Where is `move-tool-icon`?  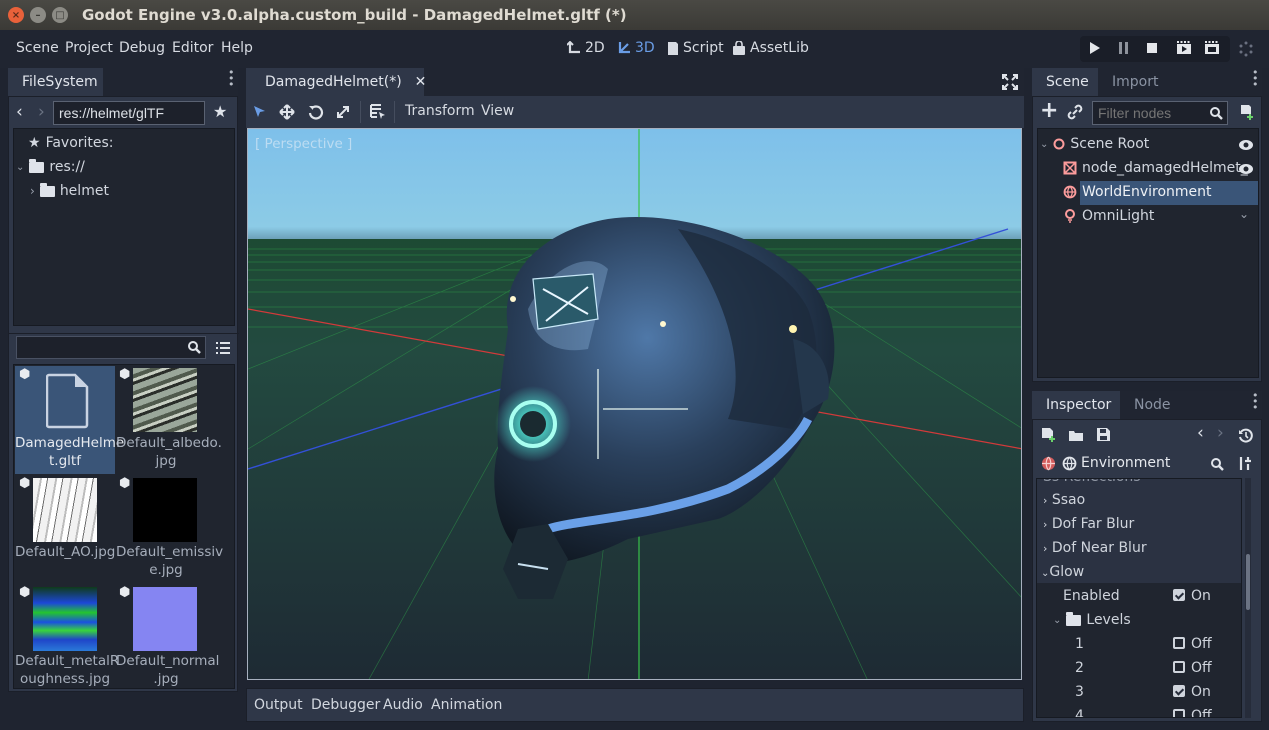 move-tool-icon is located at coordinates (287, 112).